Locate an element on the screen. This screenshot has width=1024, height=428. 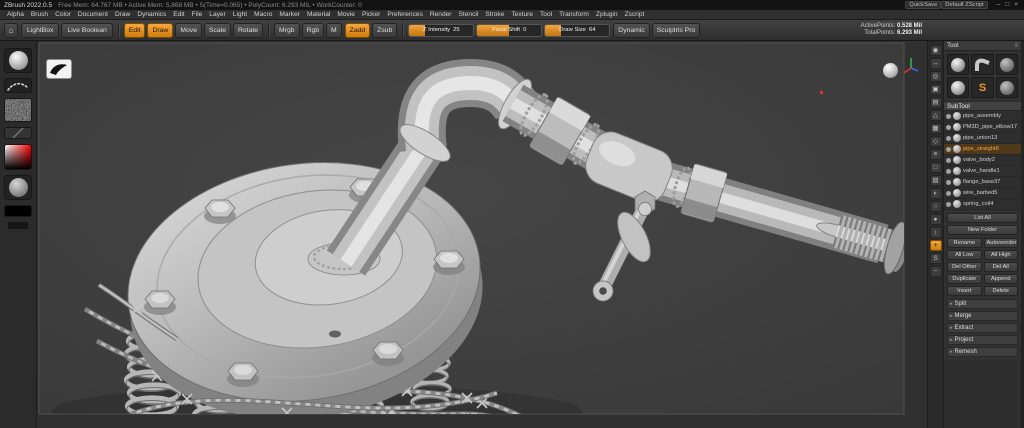
subtool-section-bar: ▸ Extract is located at coordinates (982, 328).